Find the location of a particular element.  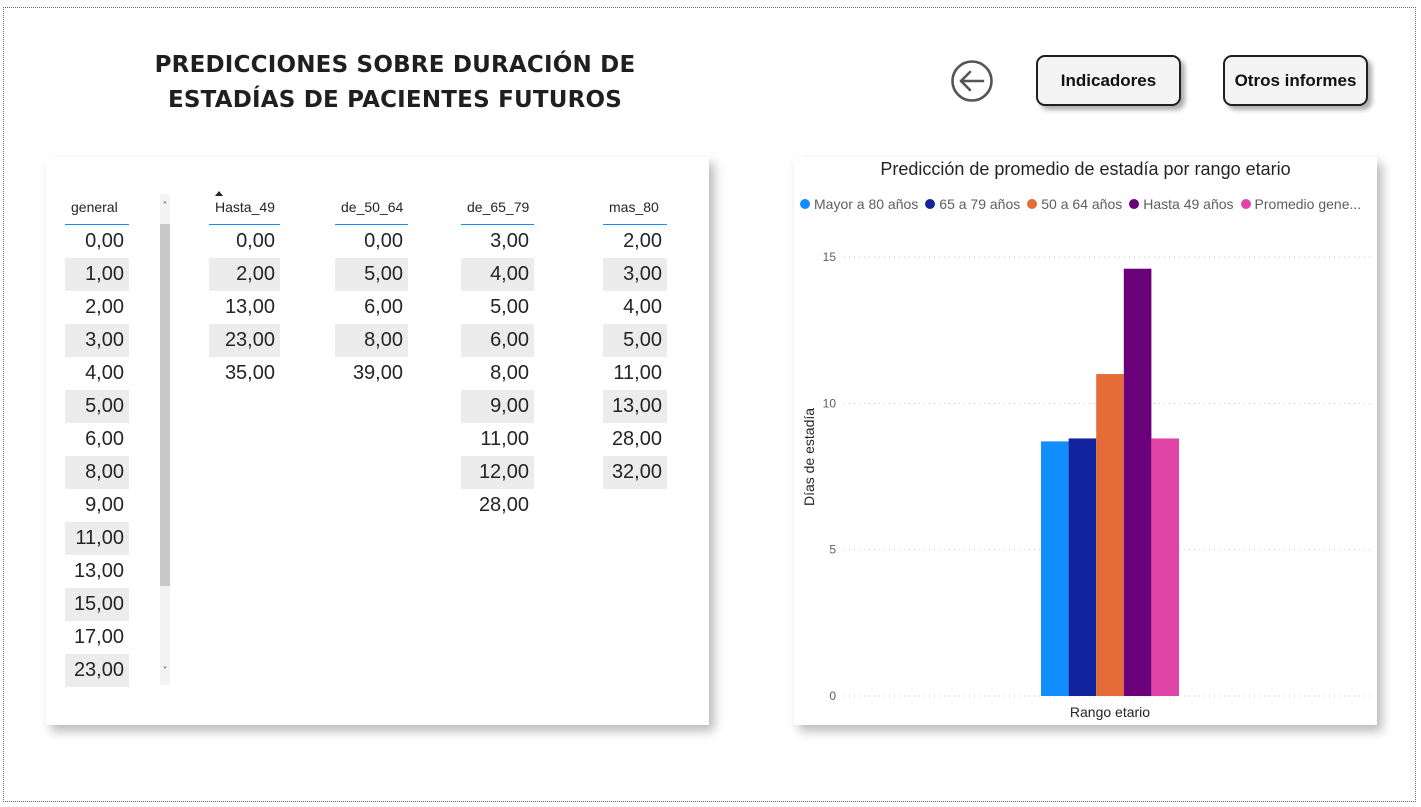

table-cell: 35,00 is located at coordinates (249, 373).